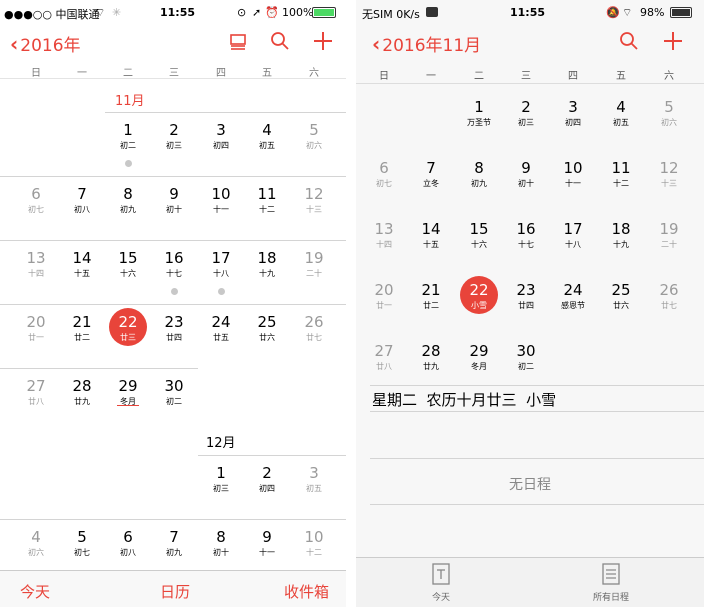 This screenshot has width=704, height=607. What do you see at coordinates (432, 12) in the screenshot?
I see `message-icon` at bounding box center [432, 12].